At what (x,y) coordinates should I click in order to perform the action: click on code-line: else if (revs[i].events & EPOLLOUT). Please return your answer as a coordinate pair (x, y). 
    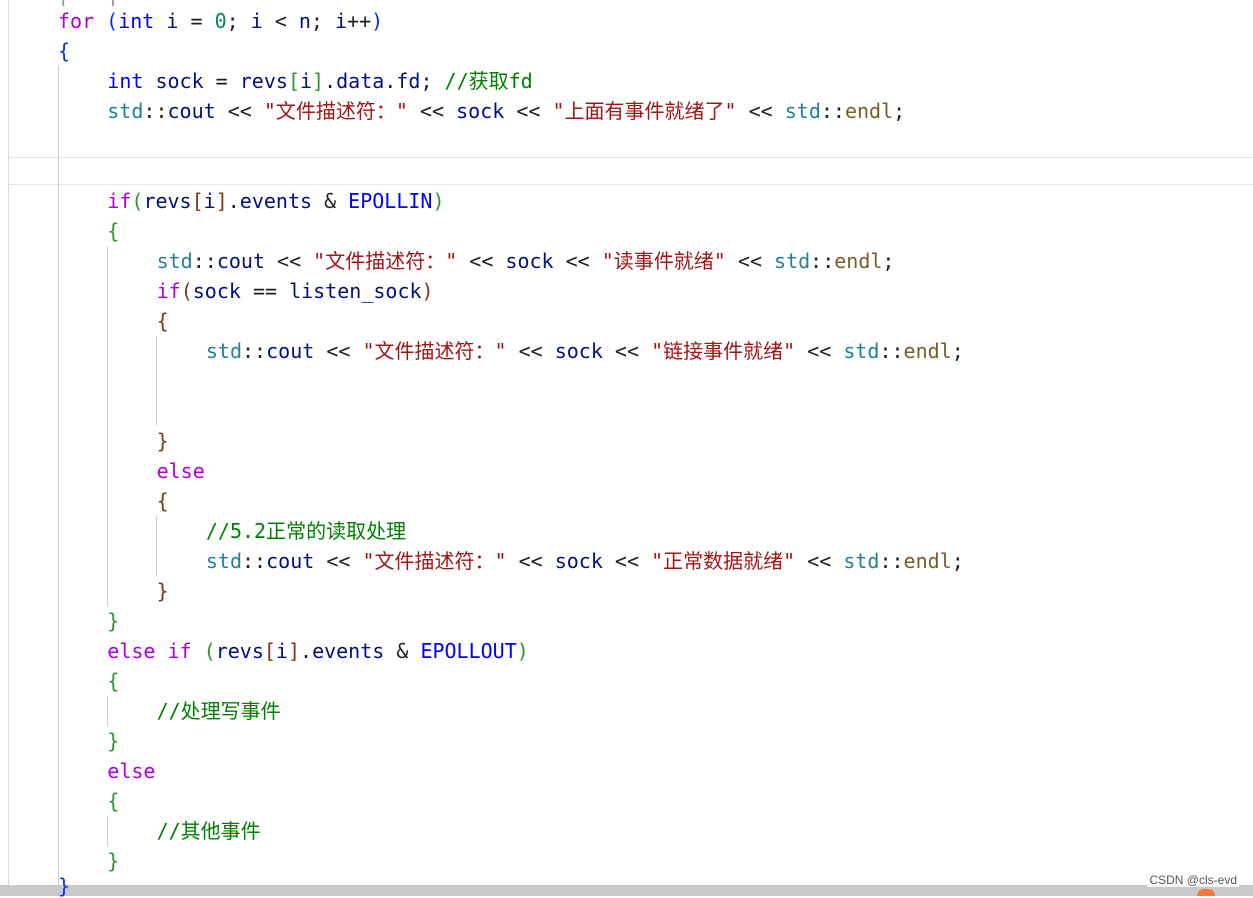
    Looking at the image, I should click on (318, 651).